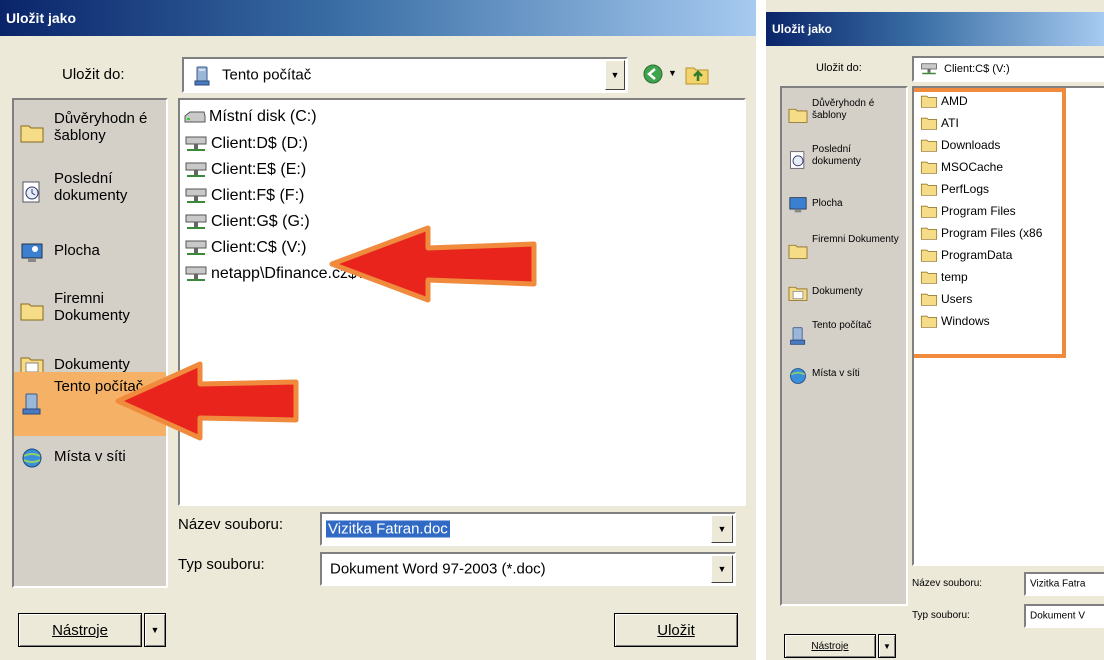  Describe the element at coordinates (1058, 584) in the screenshot. I see `filename-value: Vizitka Fatra` at that location.